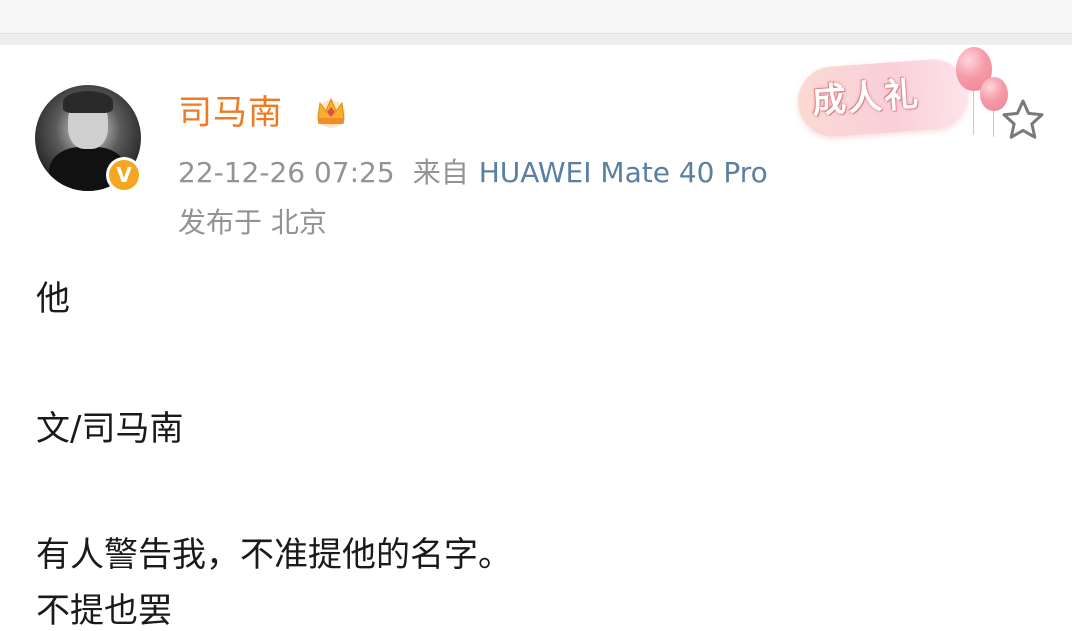  I want to click on content-title: 他, so click(53, 299).